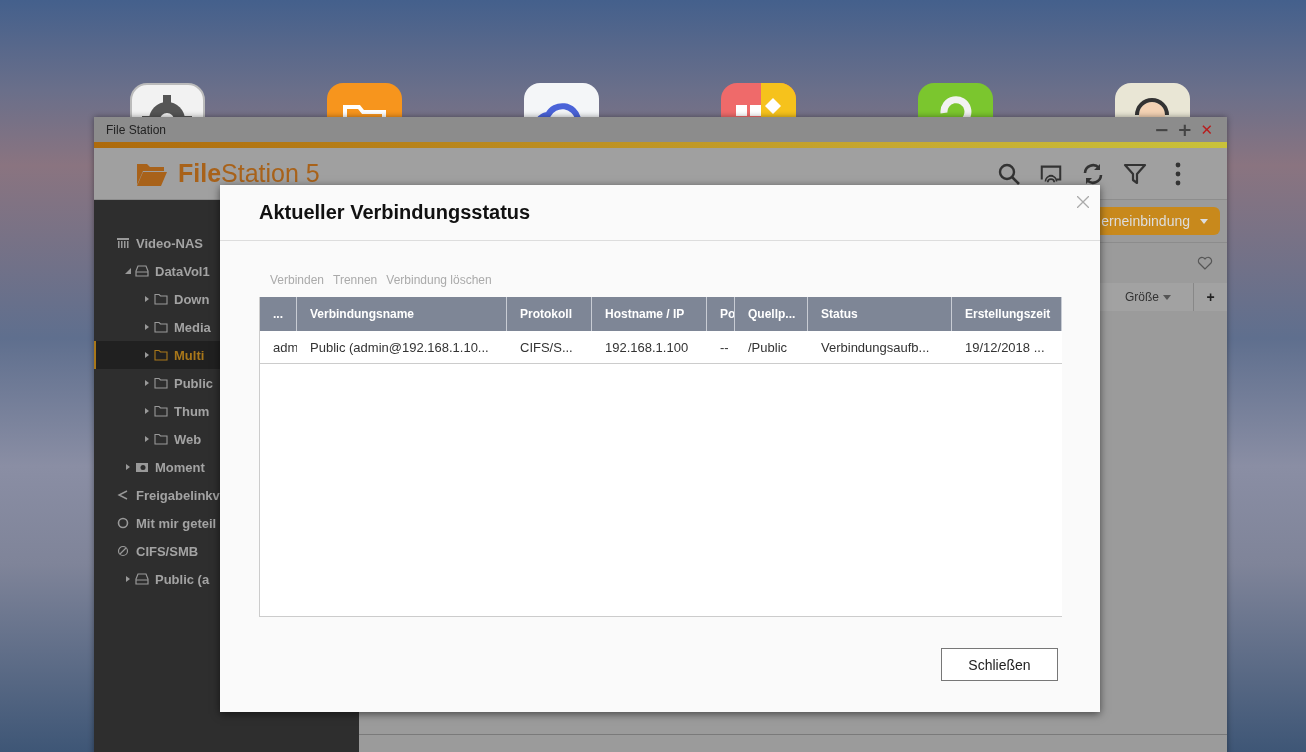 The height and width of the screenshot is (752, 1306). What do you see at coordinates (724, 347) in the screenshot?
I see `table-cell-text: --` at bounding box center [724, 347].